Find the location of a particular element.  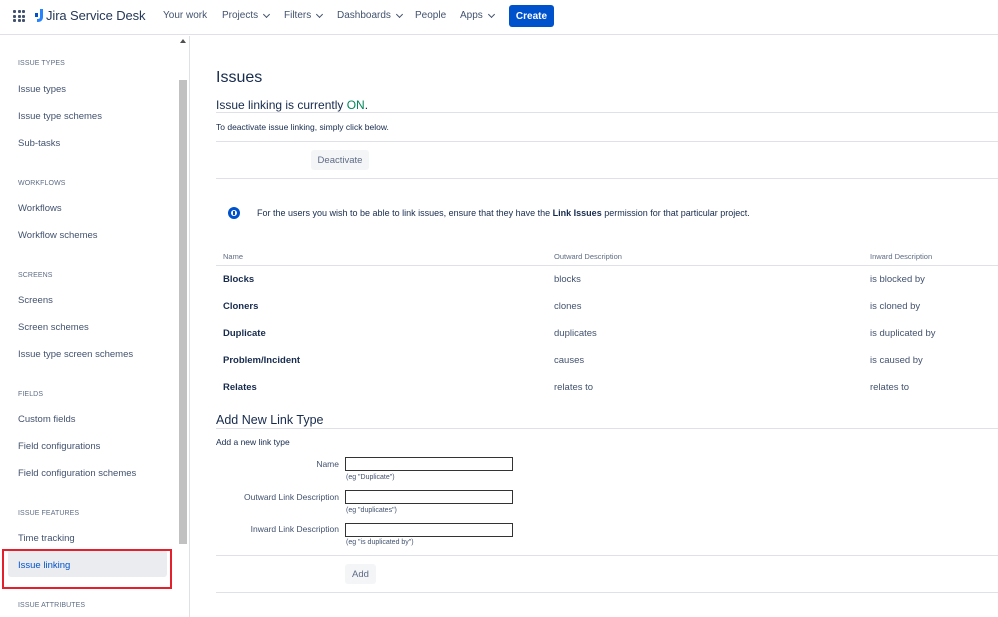

nav-label: Dashboards is located at coordinates (364, 15).